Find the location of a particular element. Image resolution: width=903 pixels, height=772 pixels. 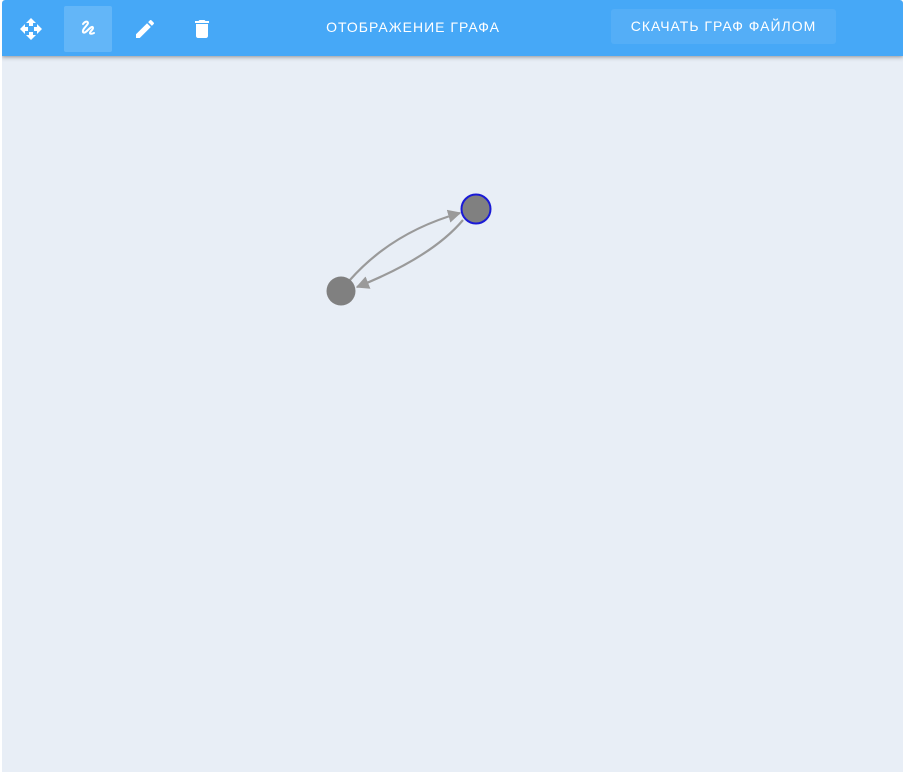

gesture-icon is located at coordinates (88, 27).